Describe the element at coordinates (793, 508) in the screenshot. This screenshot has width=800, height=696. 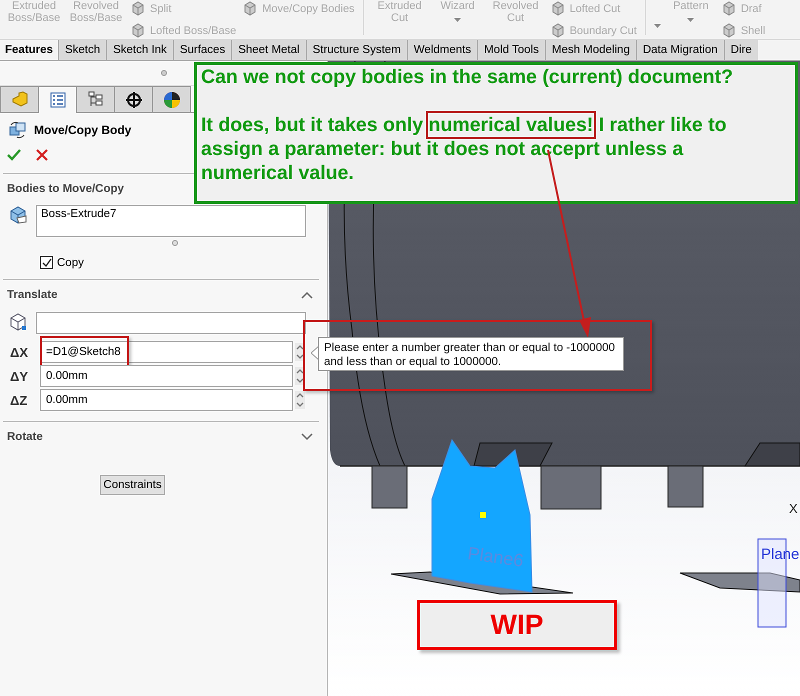
I see `axis-label: X` at that location.